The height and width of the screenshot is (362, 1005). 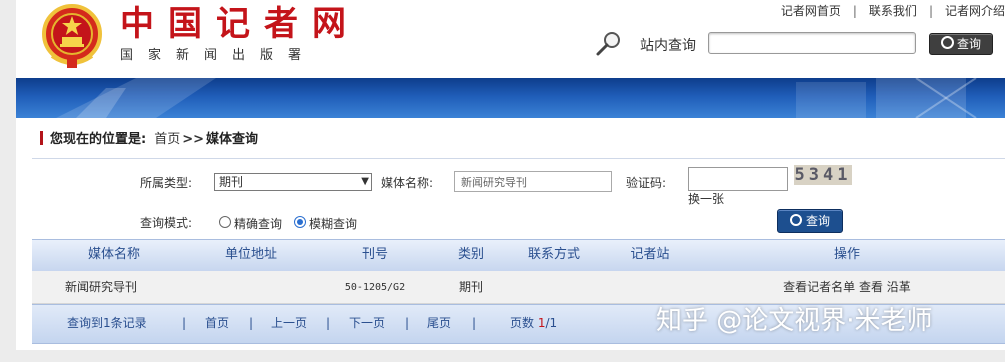 I want to click on page-next-link: 下一页, so click(x=367, y=323).